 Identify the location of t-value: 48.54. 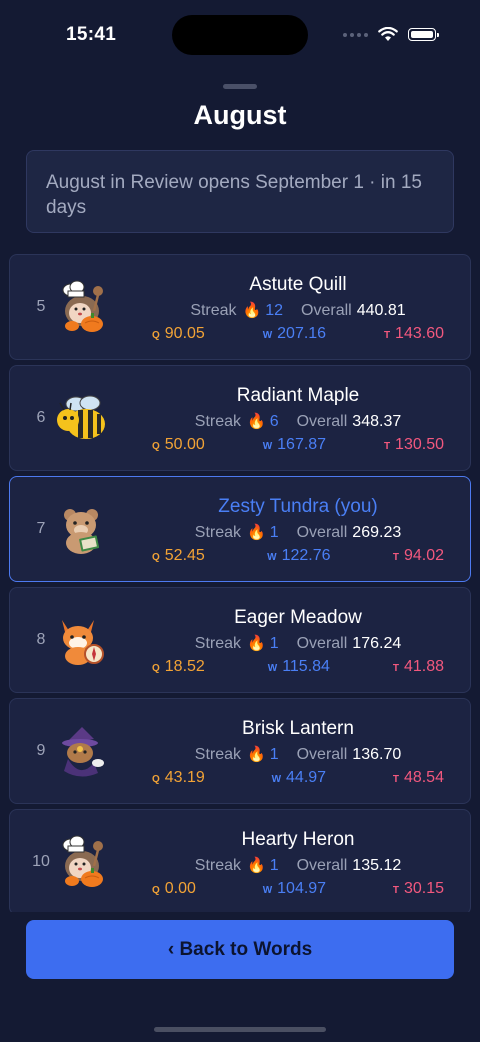
(423, 777).